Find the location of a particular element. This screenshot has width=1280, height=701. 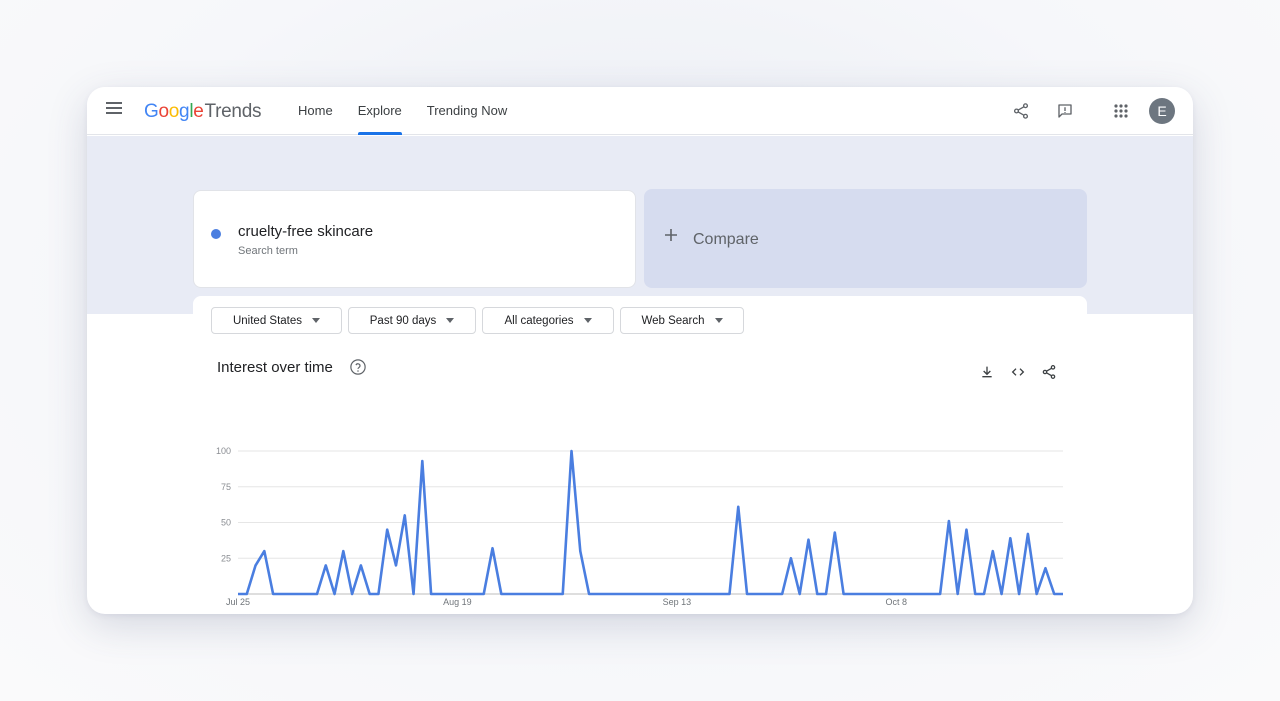

nav-home: Home is located at coordinates (315, 111).